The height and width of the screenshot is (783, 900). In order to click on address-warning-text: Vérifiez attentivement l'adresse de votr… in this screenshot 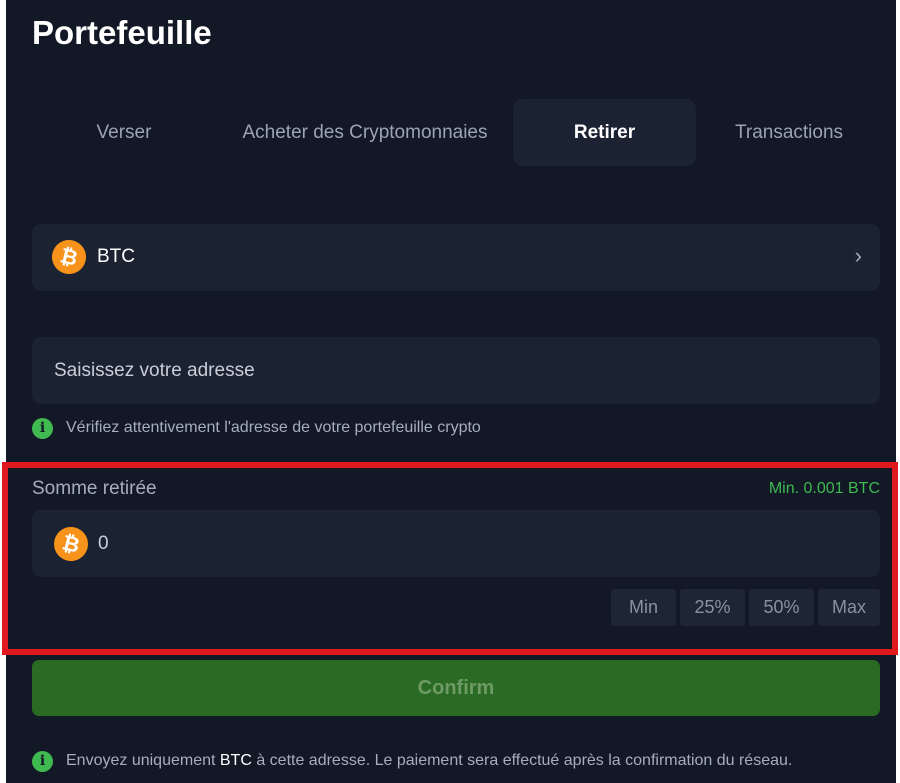, I will do `click(273, 427)`.